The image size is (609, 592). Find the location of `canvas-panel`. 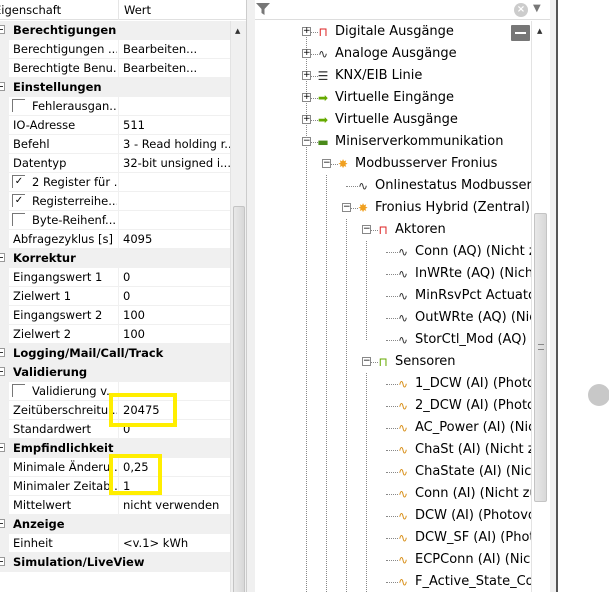

canvas-panel is located at coordinates (582, 296).